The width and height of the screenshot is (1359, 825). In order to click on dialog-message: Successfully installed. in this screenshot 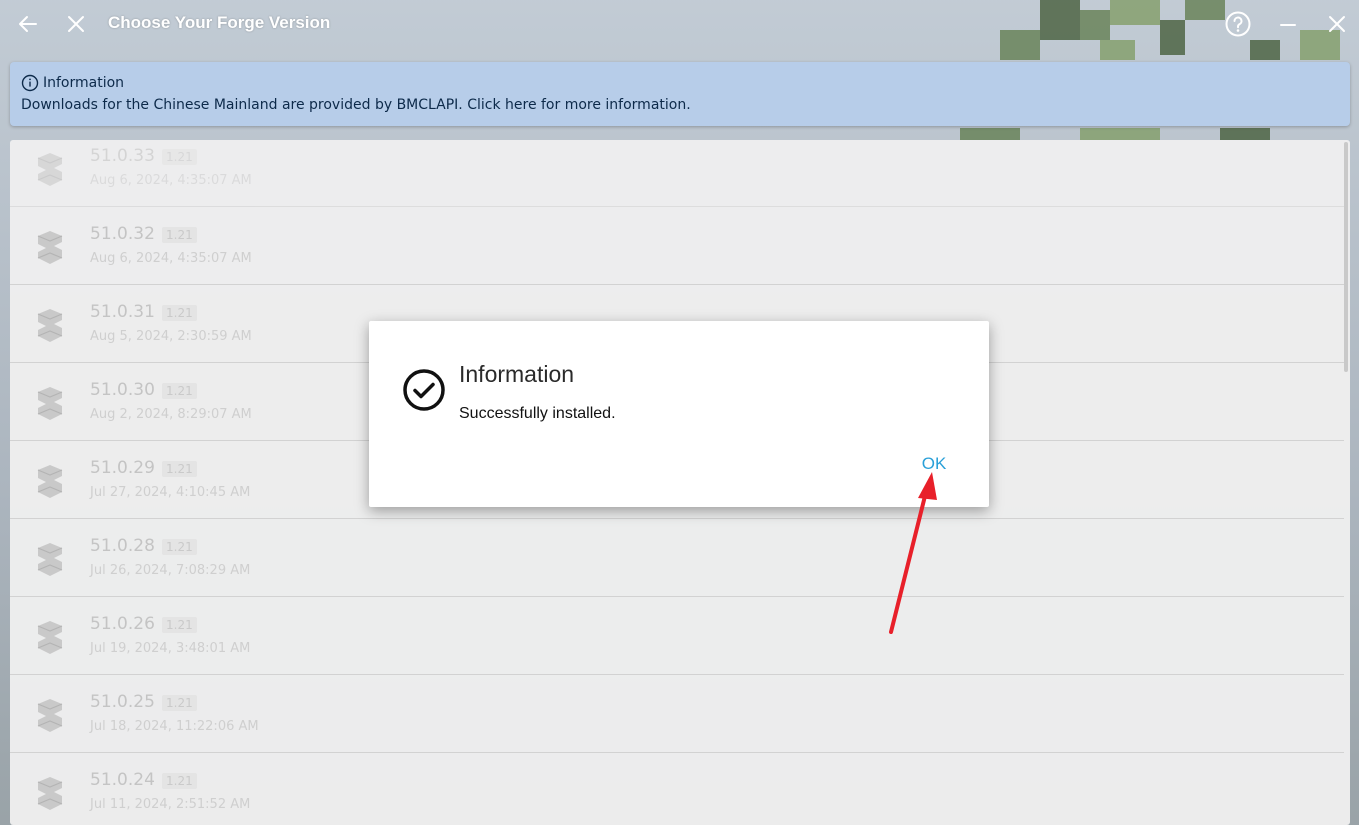, I will do `click(537, 413)`.